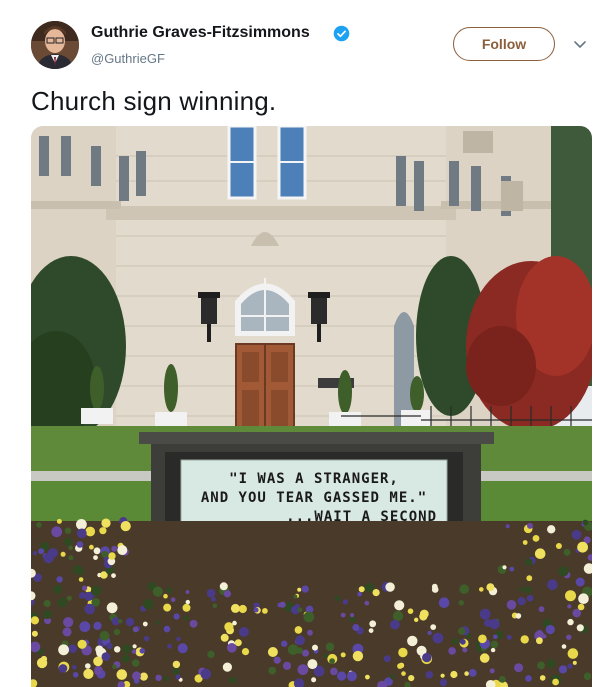 This screenshot has width=601, height=687. I want to click on chevron-down-icon, so click(580, 45).